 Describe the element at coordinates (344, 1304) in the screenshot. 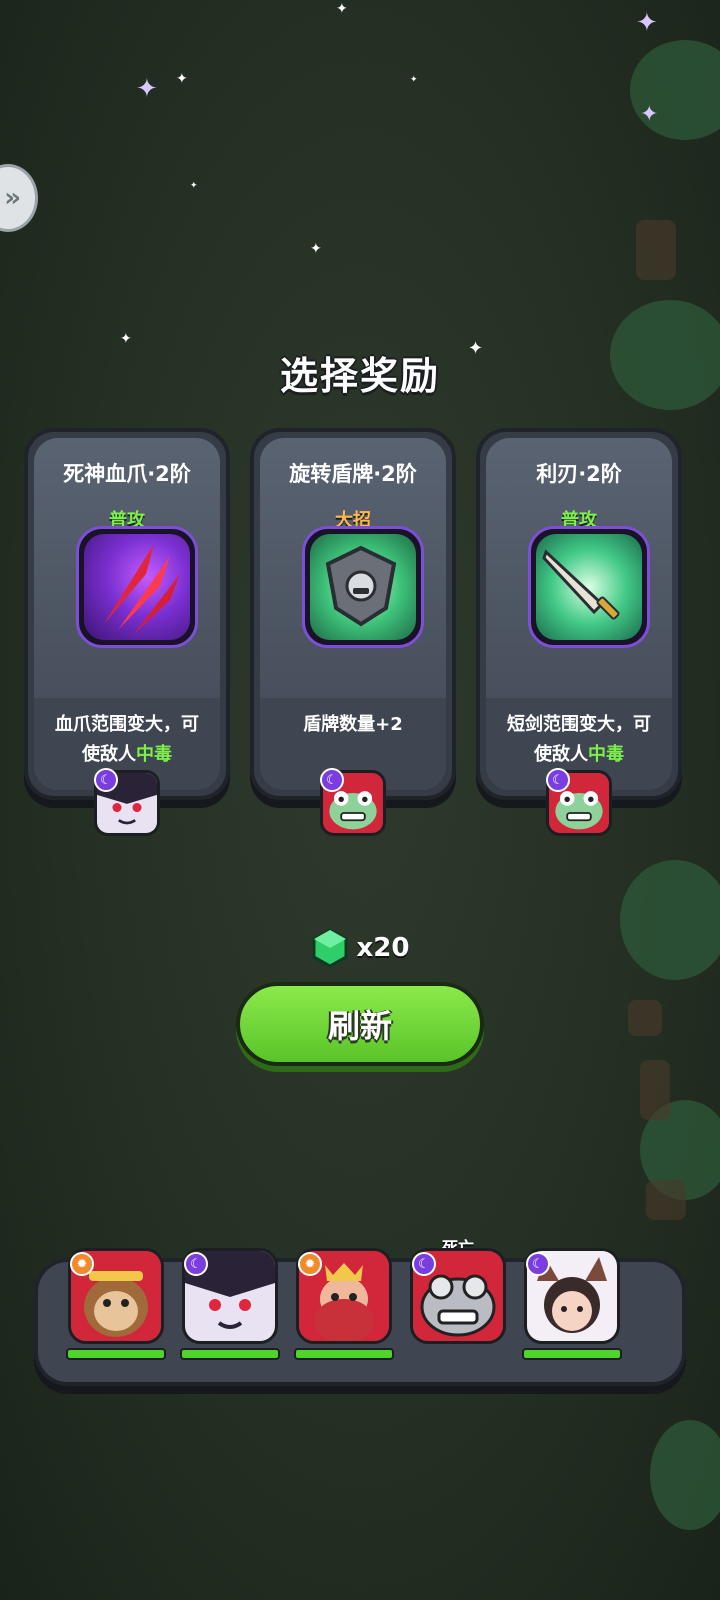

I see `team-hero-3: ✹` at that location.